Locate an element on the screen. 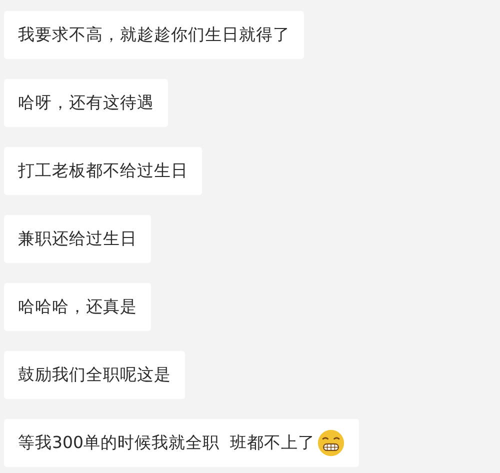 The image size is (500, 473). message-text: 兼职还给过生日 is located at coordinates (77, 239).